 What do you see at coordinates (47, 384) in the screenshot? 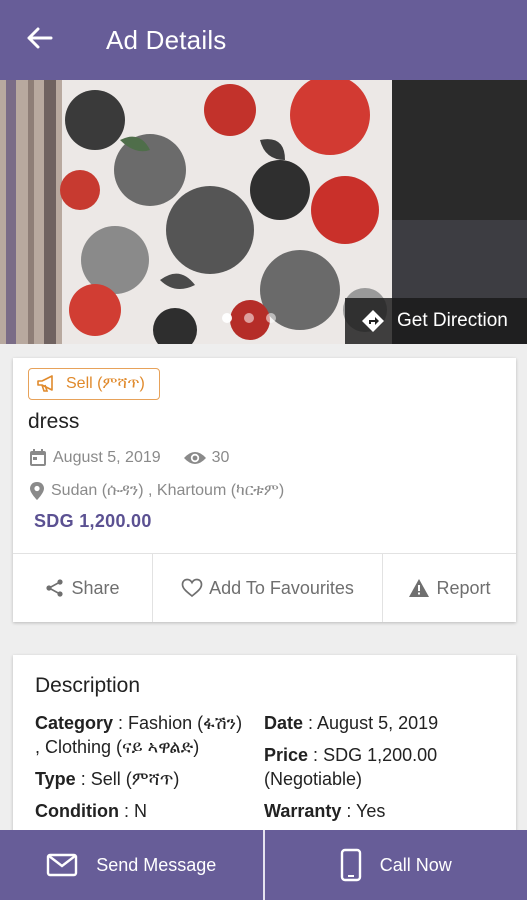
I see `megaphone-icon` at bounding box center [47, 384].